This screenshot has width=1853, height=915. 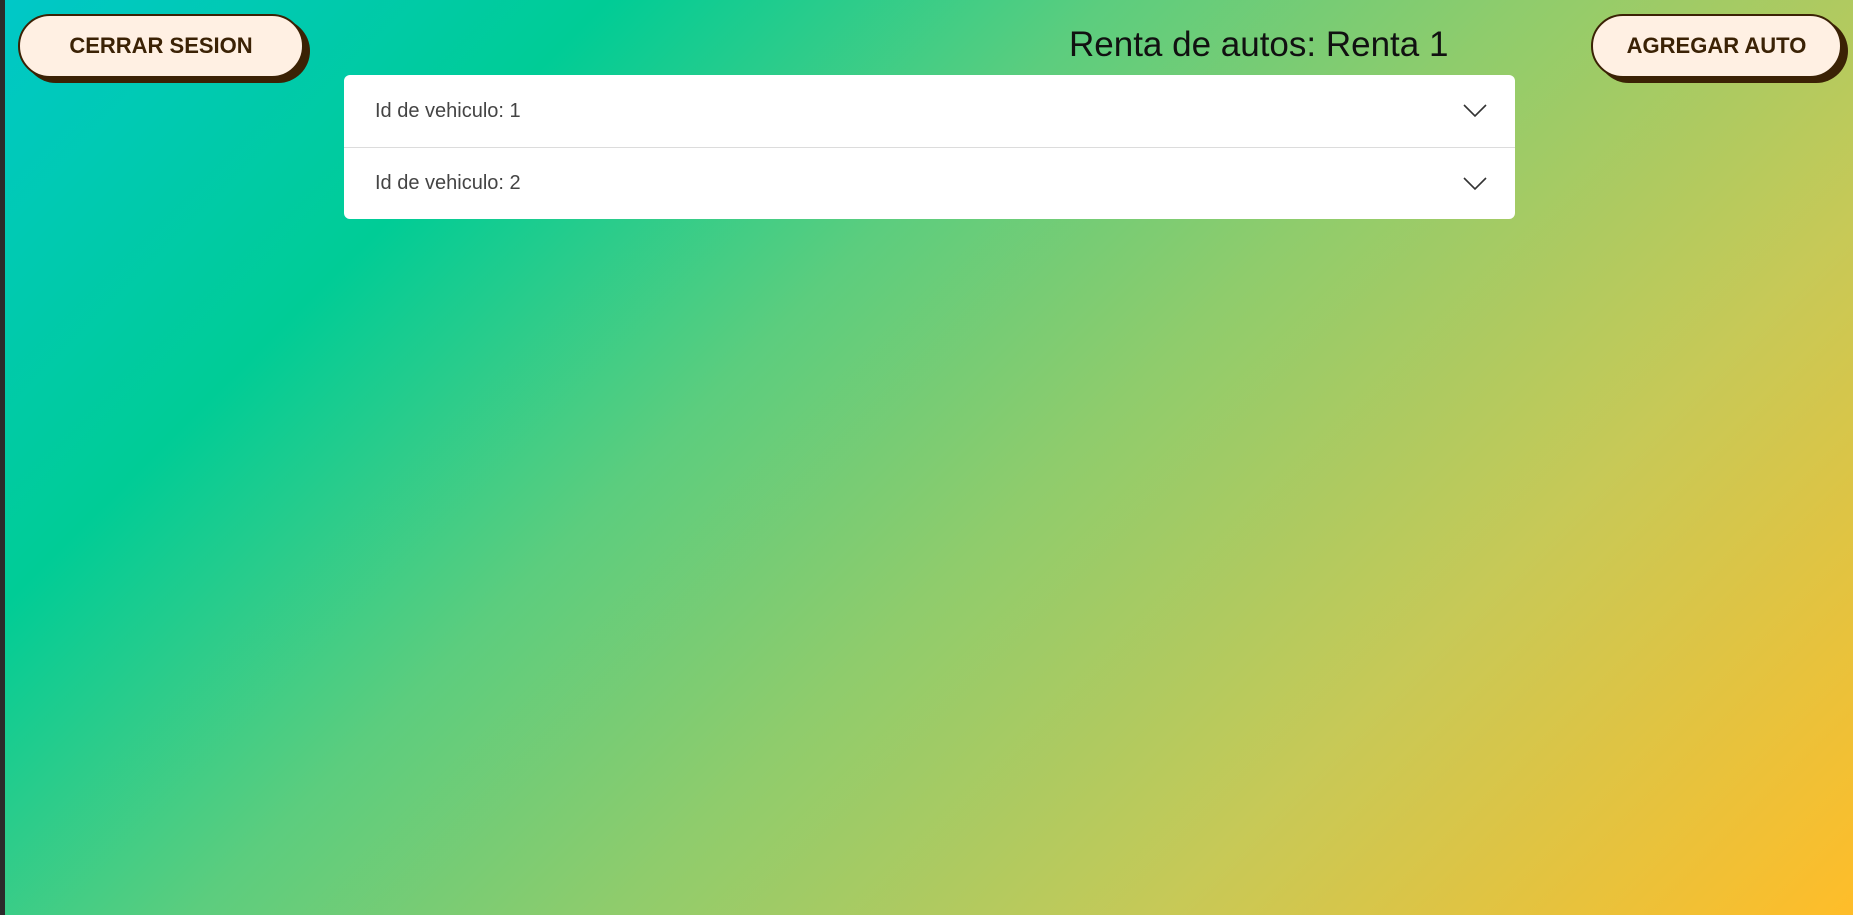 What do you see at coordinates (929, 111) in the screenshot?
I see `vehicle-accordion-item: Id de vehiculo: 1` at bounding box center [929, 111].